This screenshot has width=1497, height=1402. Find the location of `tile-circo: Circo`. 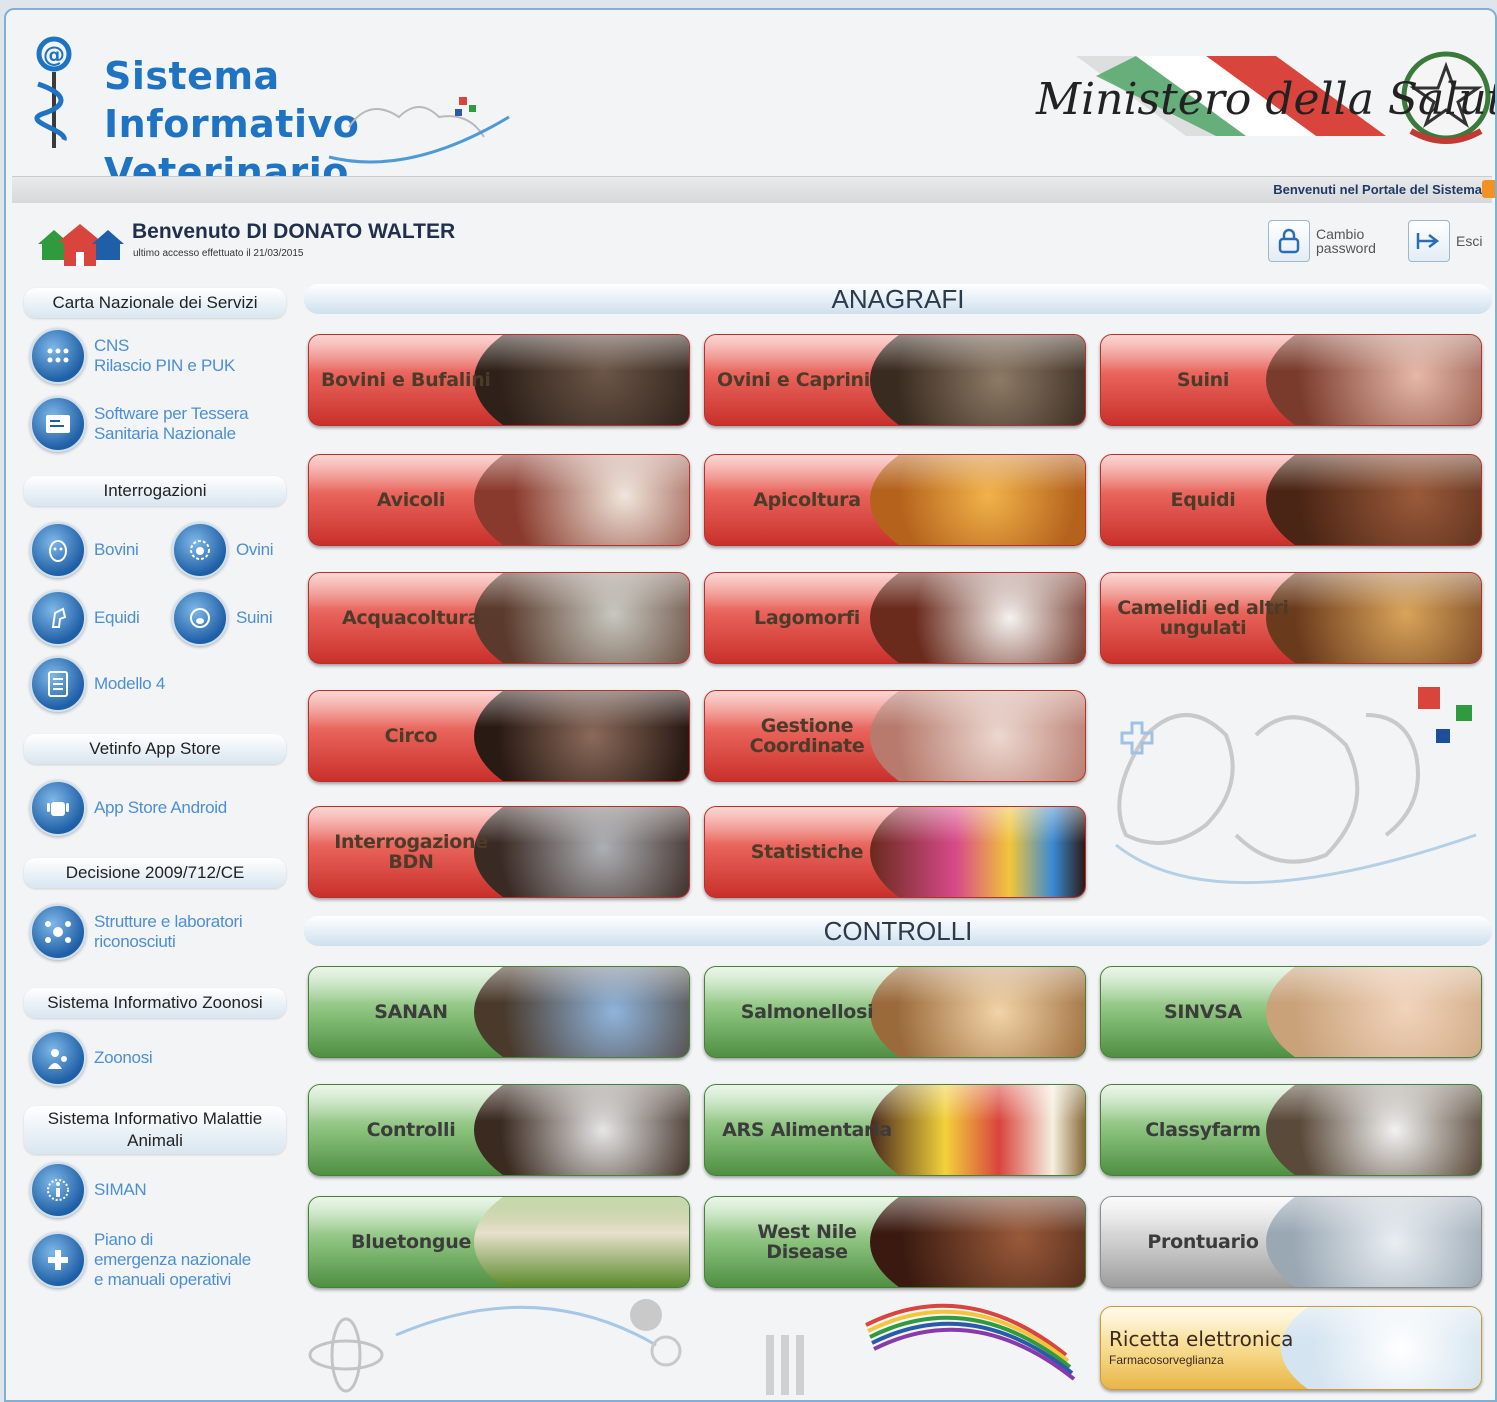

tile-circo: Circo is located at coordinates (499, 736).